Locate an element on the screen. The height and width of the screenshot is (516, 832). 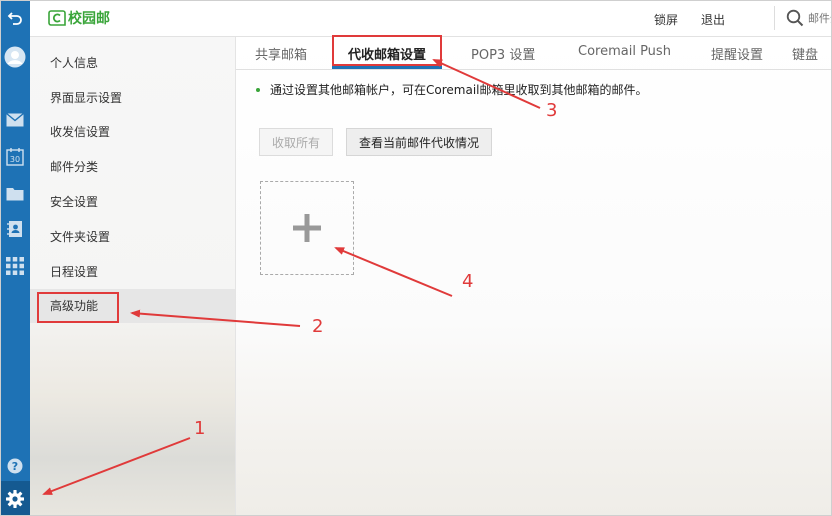
search-input is located at coordinates (820, 18).